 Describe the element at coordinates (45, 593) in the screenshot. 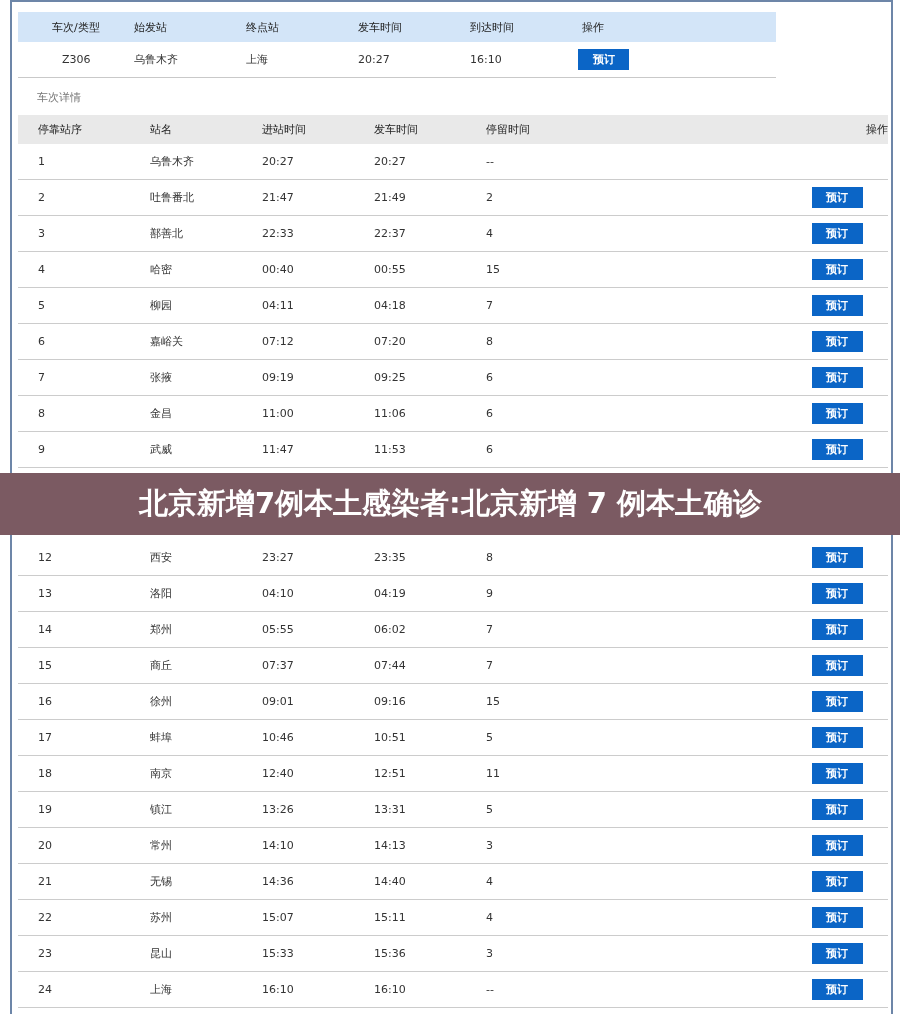

I see `table-cell-text: 13` at that location.